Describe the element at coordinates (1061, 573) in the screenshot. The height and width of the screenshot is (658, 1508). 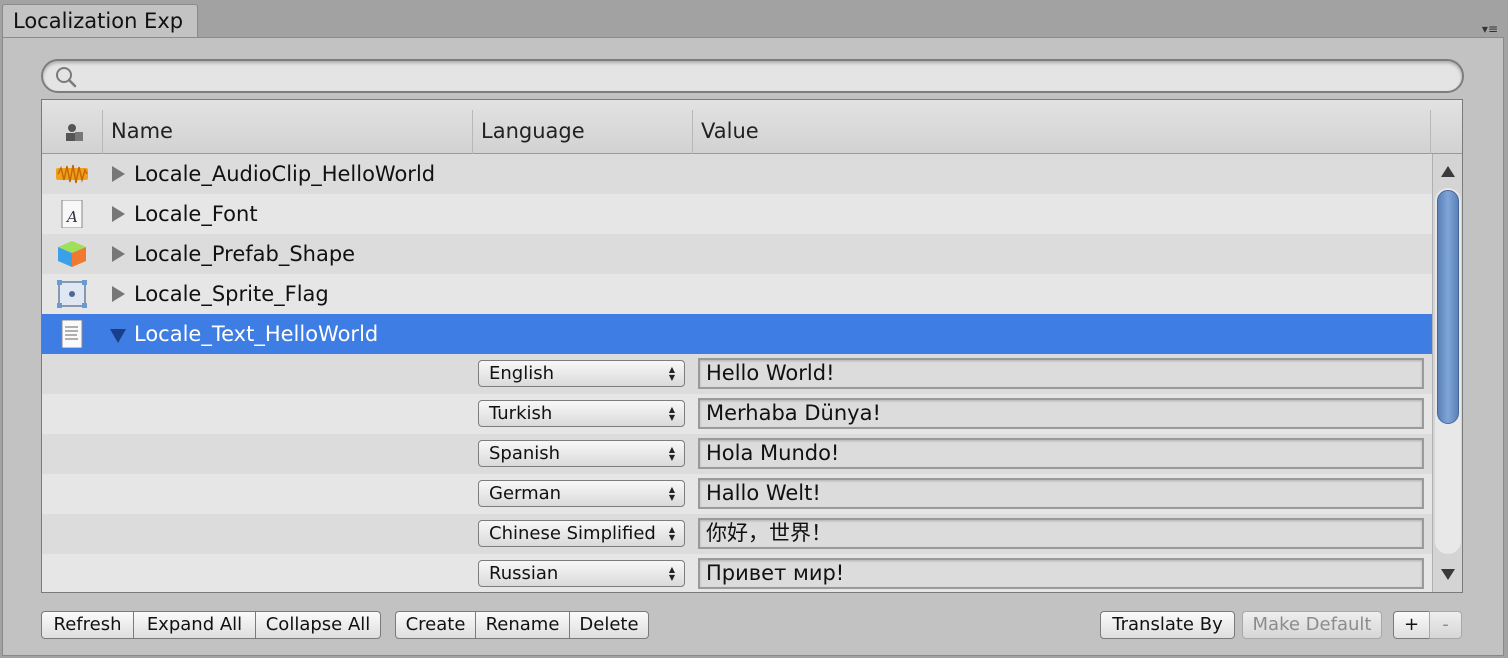
I see `value-field: Привет мир!` at that location.